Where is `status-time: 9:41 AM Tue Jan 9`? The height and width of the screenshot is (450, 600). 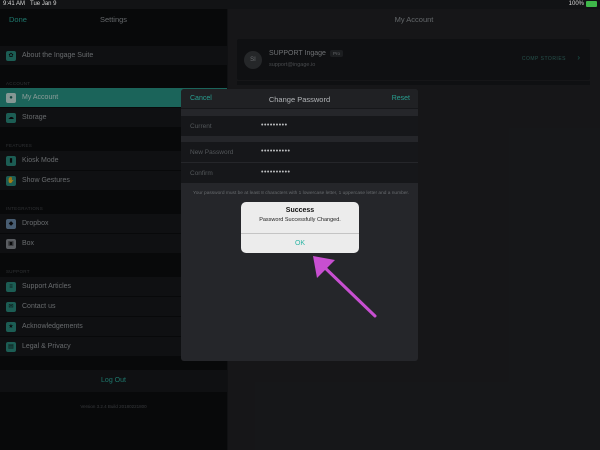 status-time: 9:41 AM Tue Jan 9 is located at coordinates (30, 4).